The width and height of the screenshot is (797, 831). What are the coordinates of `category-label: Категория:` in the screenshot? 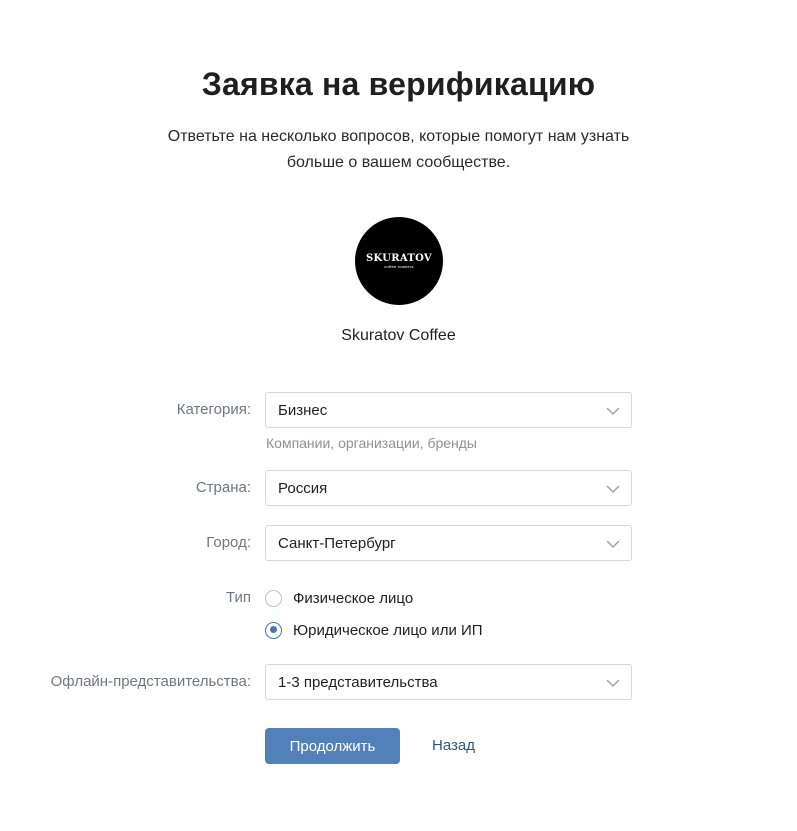 It's located at (213, 409).